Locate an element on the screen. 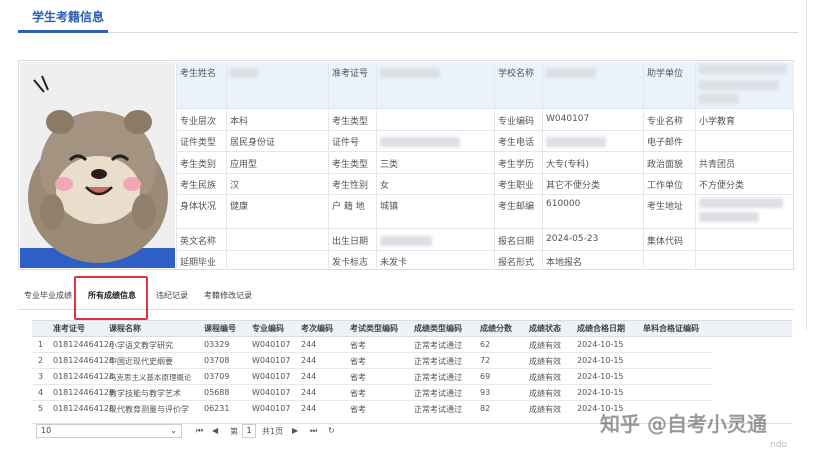  label-household: 户 籍 地 is located at coordinates (348, 207).